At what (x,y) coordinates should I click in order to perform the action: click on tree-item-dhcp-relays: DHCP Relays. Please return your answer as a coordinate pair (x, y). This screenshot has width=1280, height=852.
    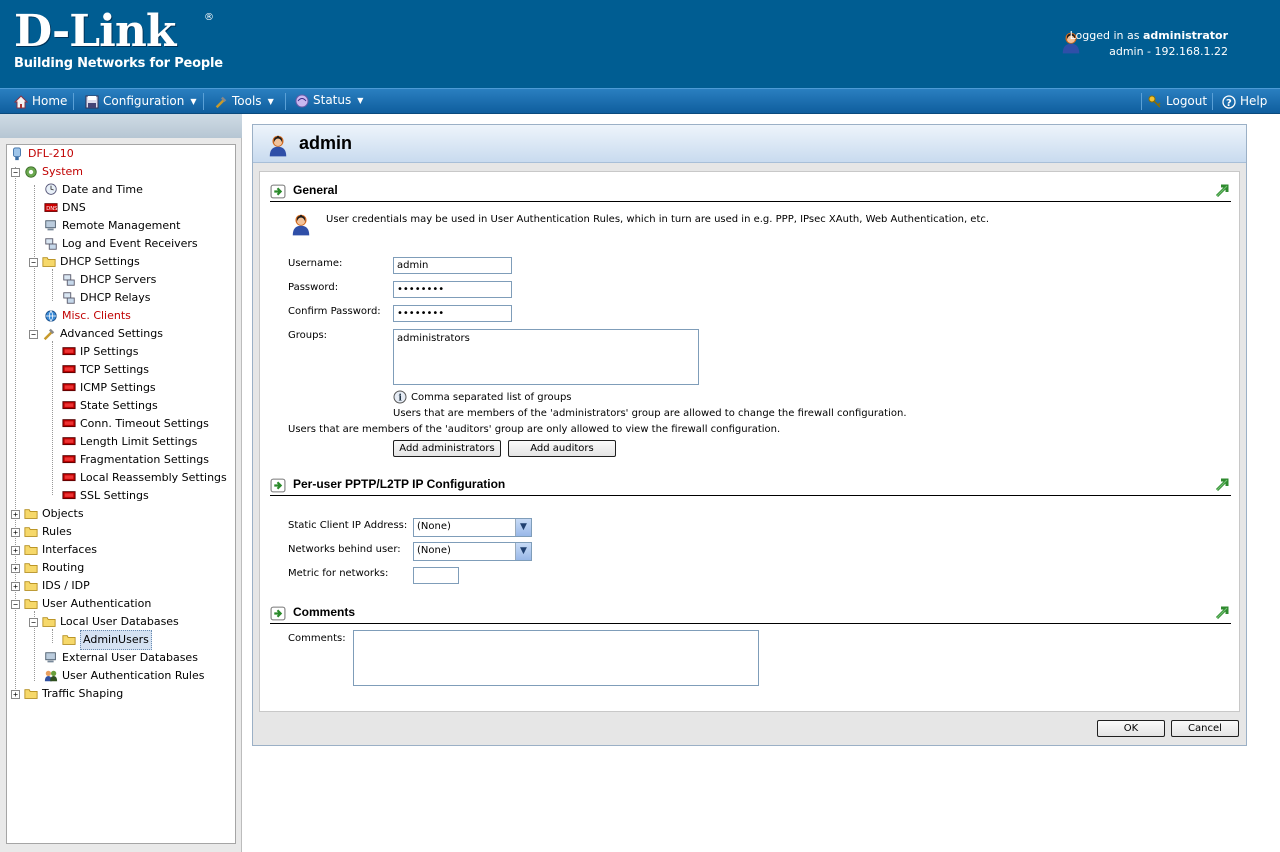
    Looking at the image, I should click on (106, 298).